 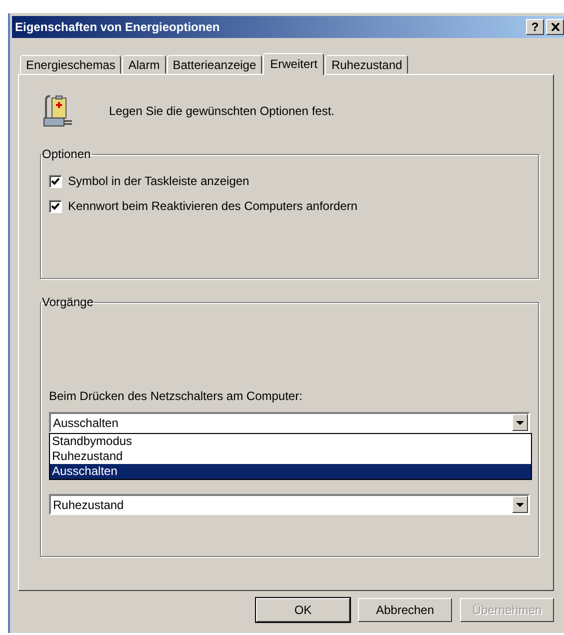 I want to click on window-title: Eigenschaften von Energieoptionen, so click(x=118, y=27).